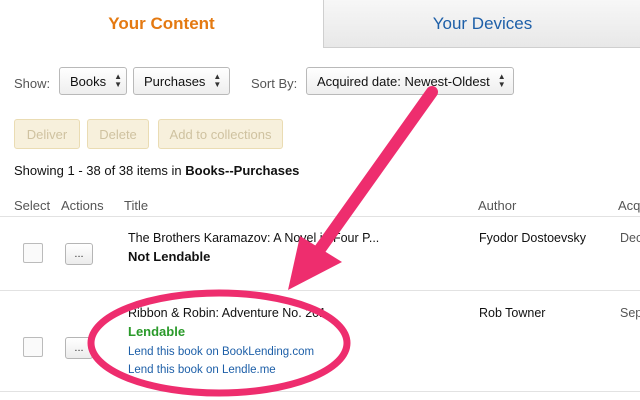 Image resolution: width=640 pixels, height=400 pixels. What do you see at coordinates (629, 205) in the screenshot?
I see `column-acquired: Acq` at bounding box center [629, 205].